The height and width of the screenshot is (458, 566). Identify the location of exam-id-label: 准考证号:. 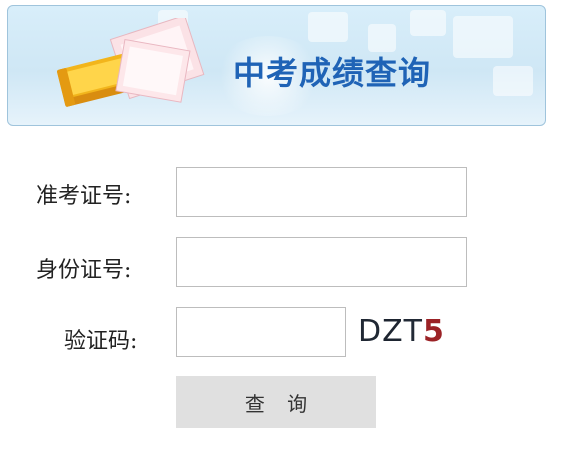
(84, 196).